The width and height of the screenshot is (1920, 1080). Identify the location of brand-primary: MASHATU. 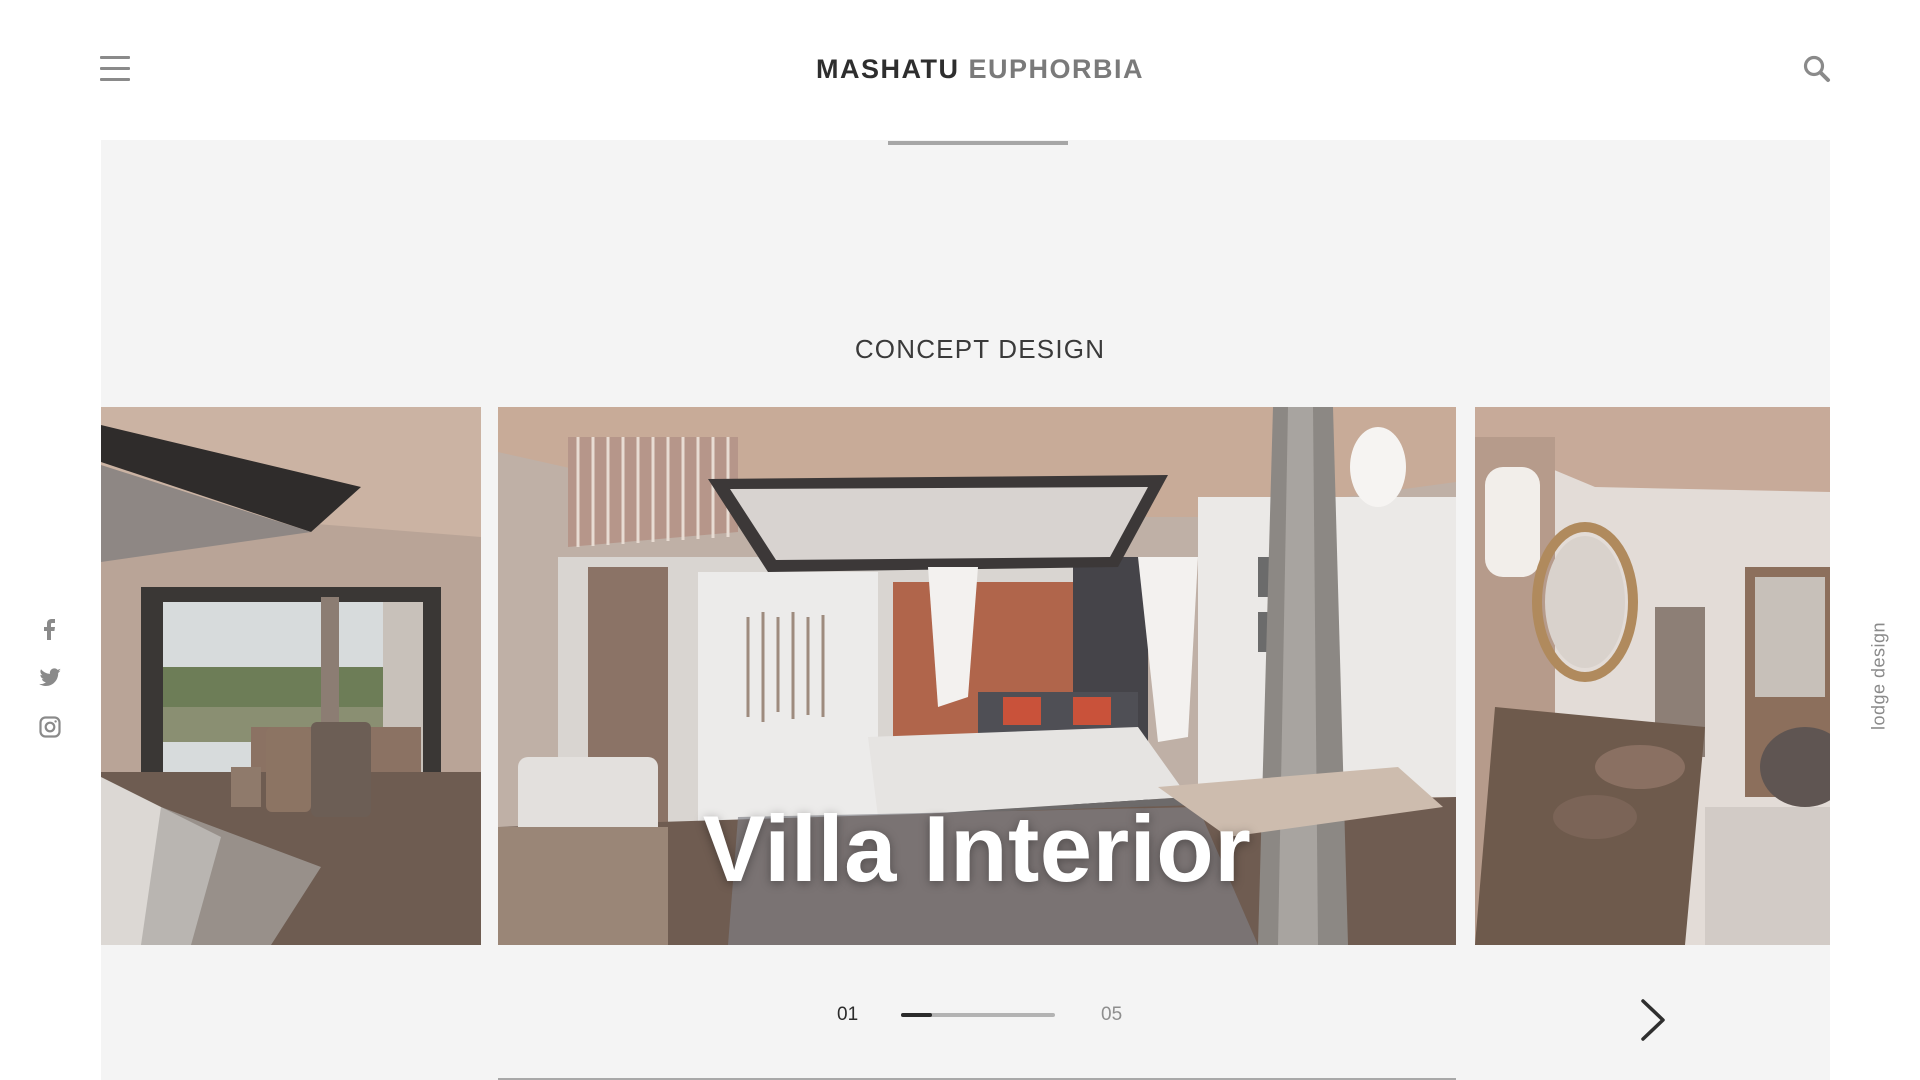
(887, 69).